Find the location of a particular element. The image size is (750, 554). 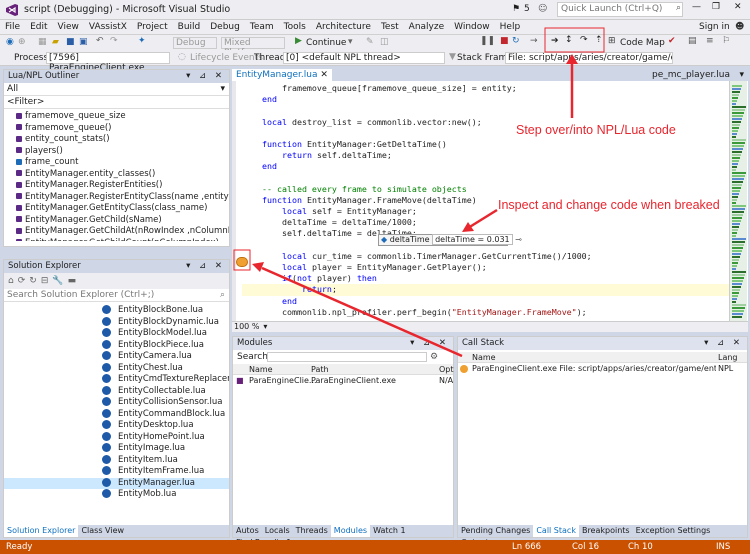

status-state: Ready is located at coordinates (19, 547).